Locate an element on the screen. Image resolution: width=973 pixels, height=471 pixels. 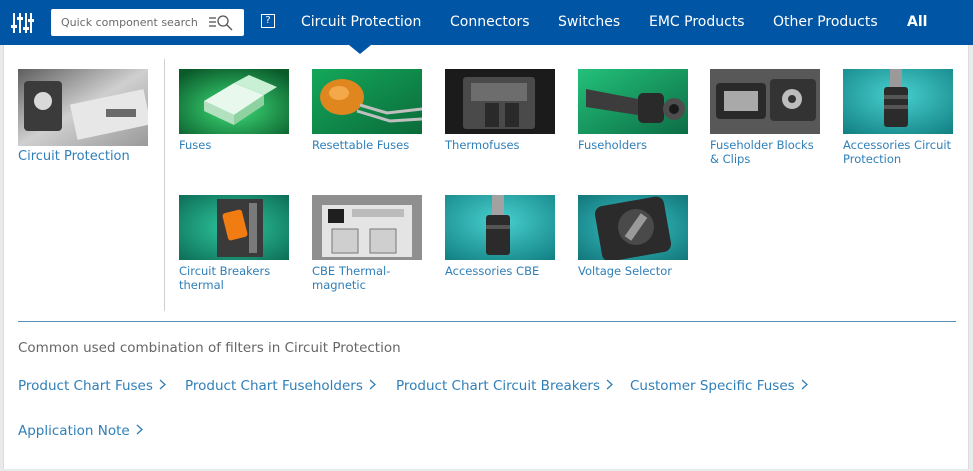
tile-resettable-fuses: Resettable Fuses is located at coordinates (367, 110).